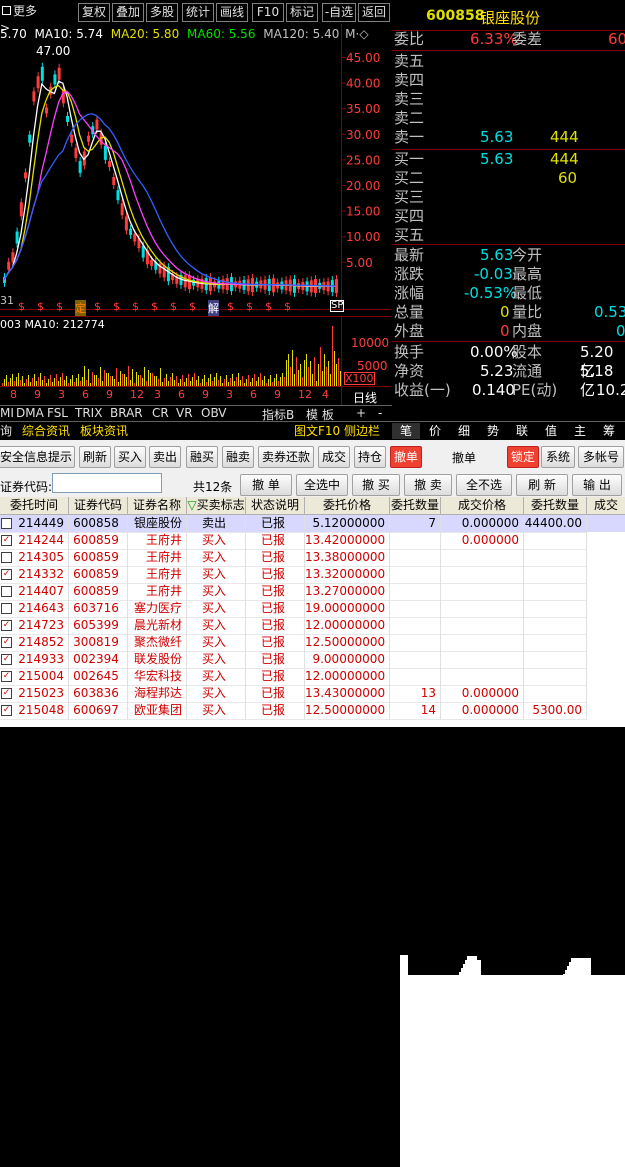  Describe the element at coordinates (232, 12) in the screenshot. I see `draw-line-button: 画线` at that location.